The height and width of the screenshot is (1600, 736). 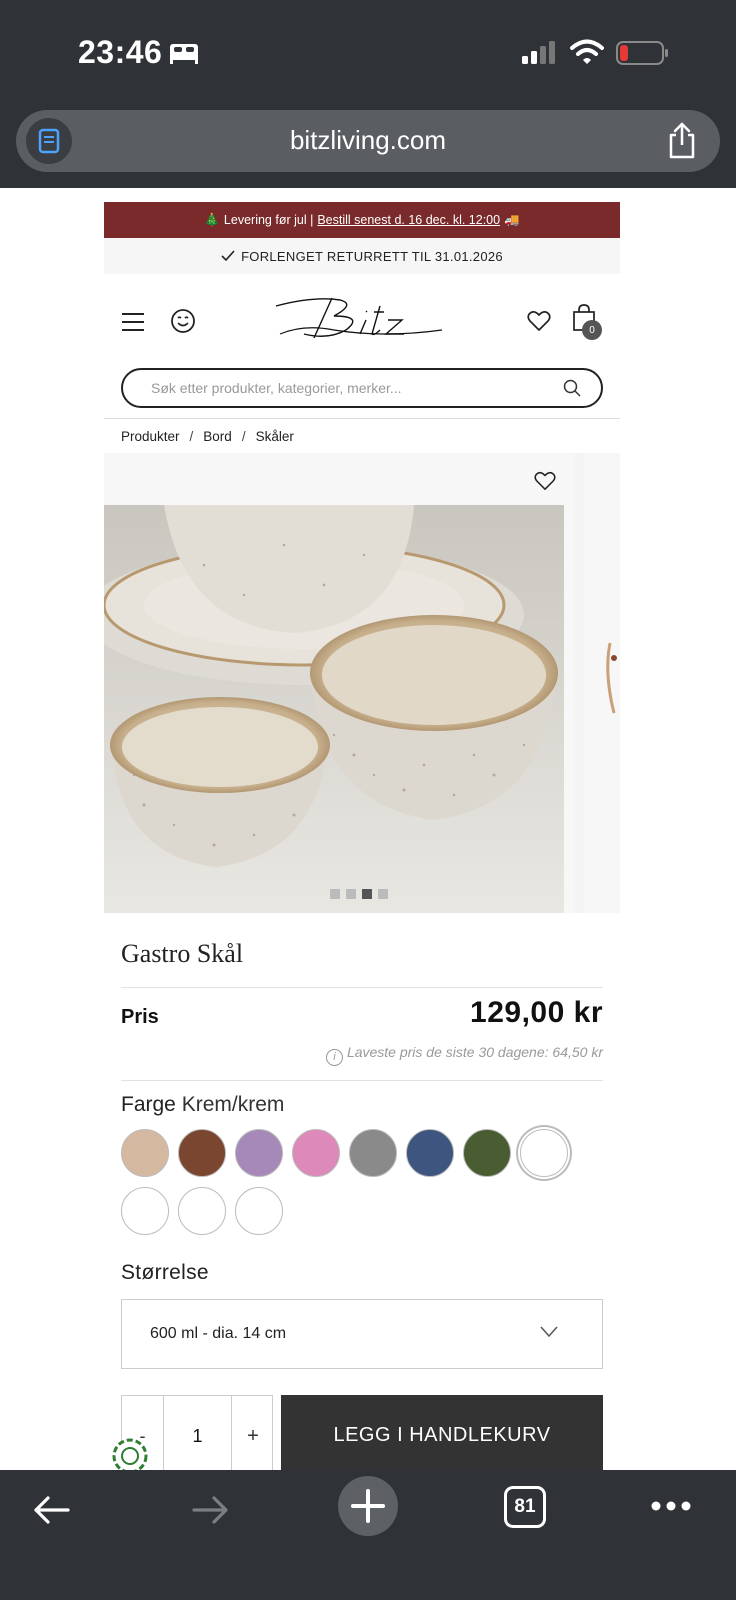 What do you see at coordinates (587, 51) in the screenshot?
I see `wifi-icon` at bounding box center [587, 51].